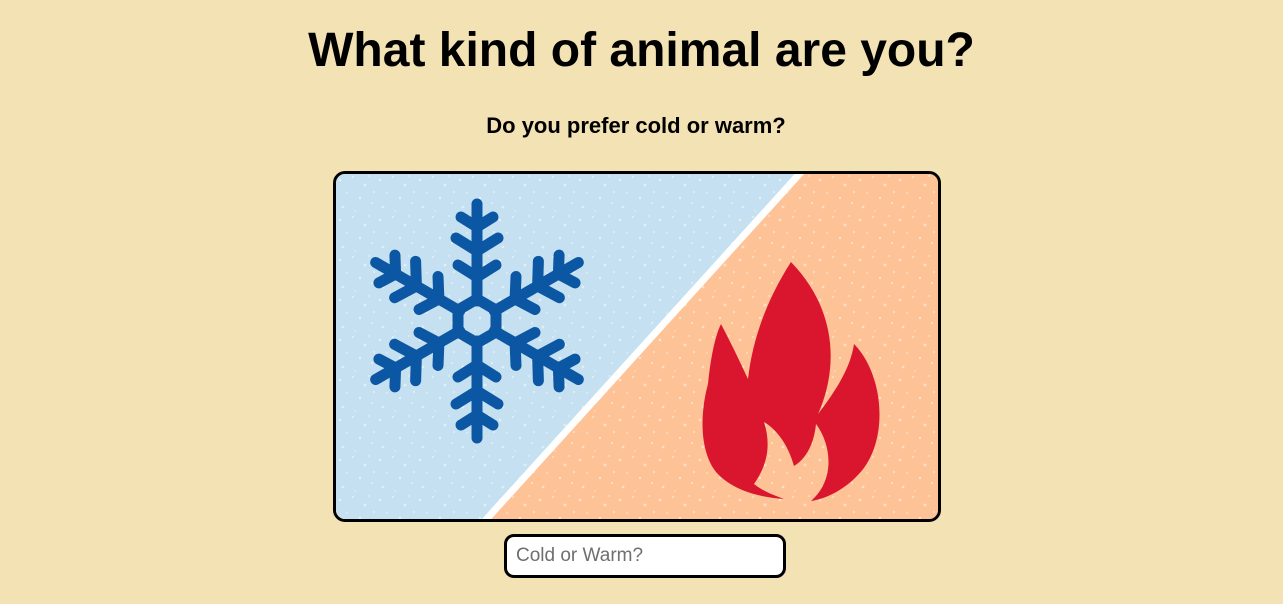 The image size is (1283, 604). What do you see at coordinates (641, 50) in the screenshot?
I see `page-title: What kind of animal are you?` at bounding box center [641, 50].